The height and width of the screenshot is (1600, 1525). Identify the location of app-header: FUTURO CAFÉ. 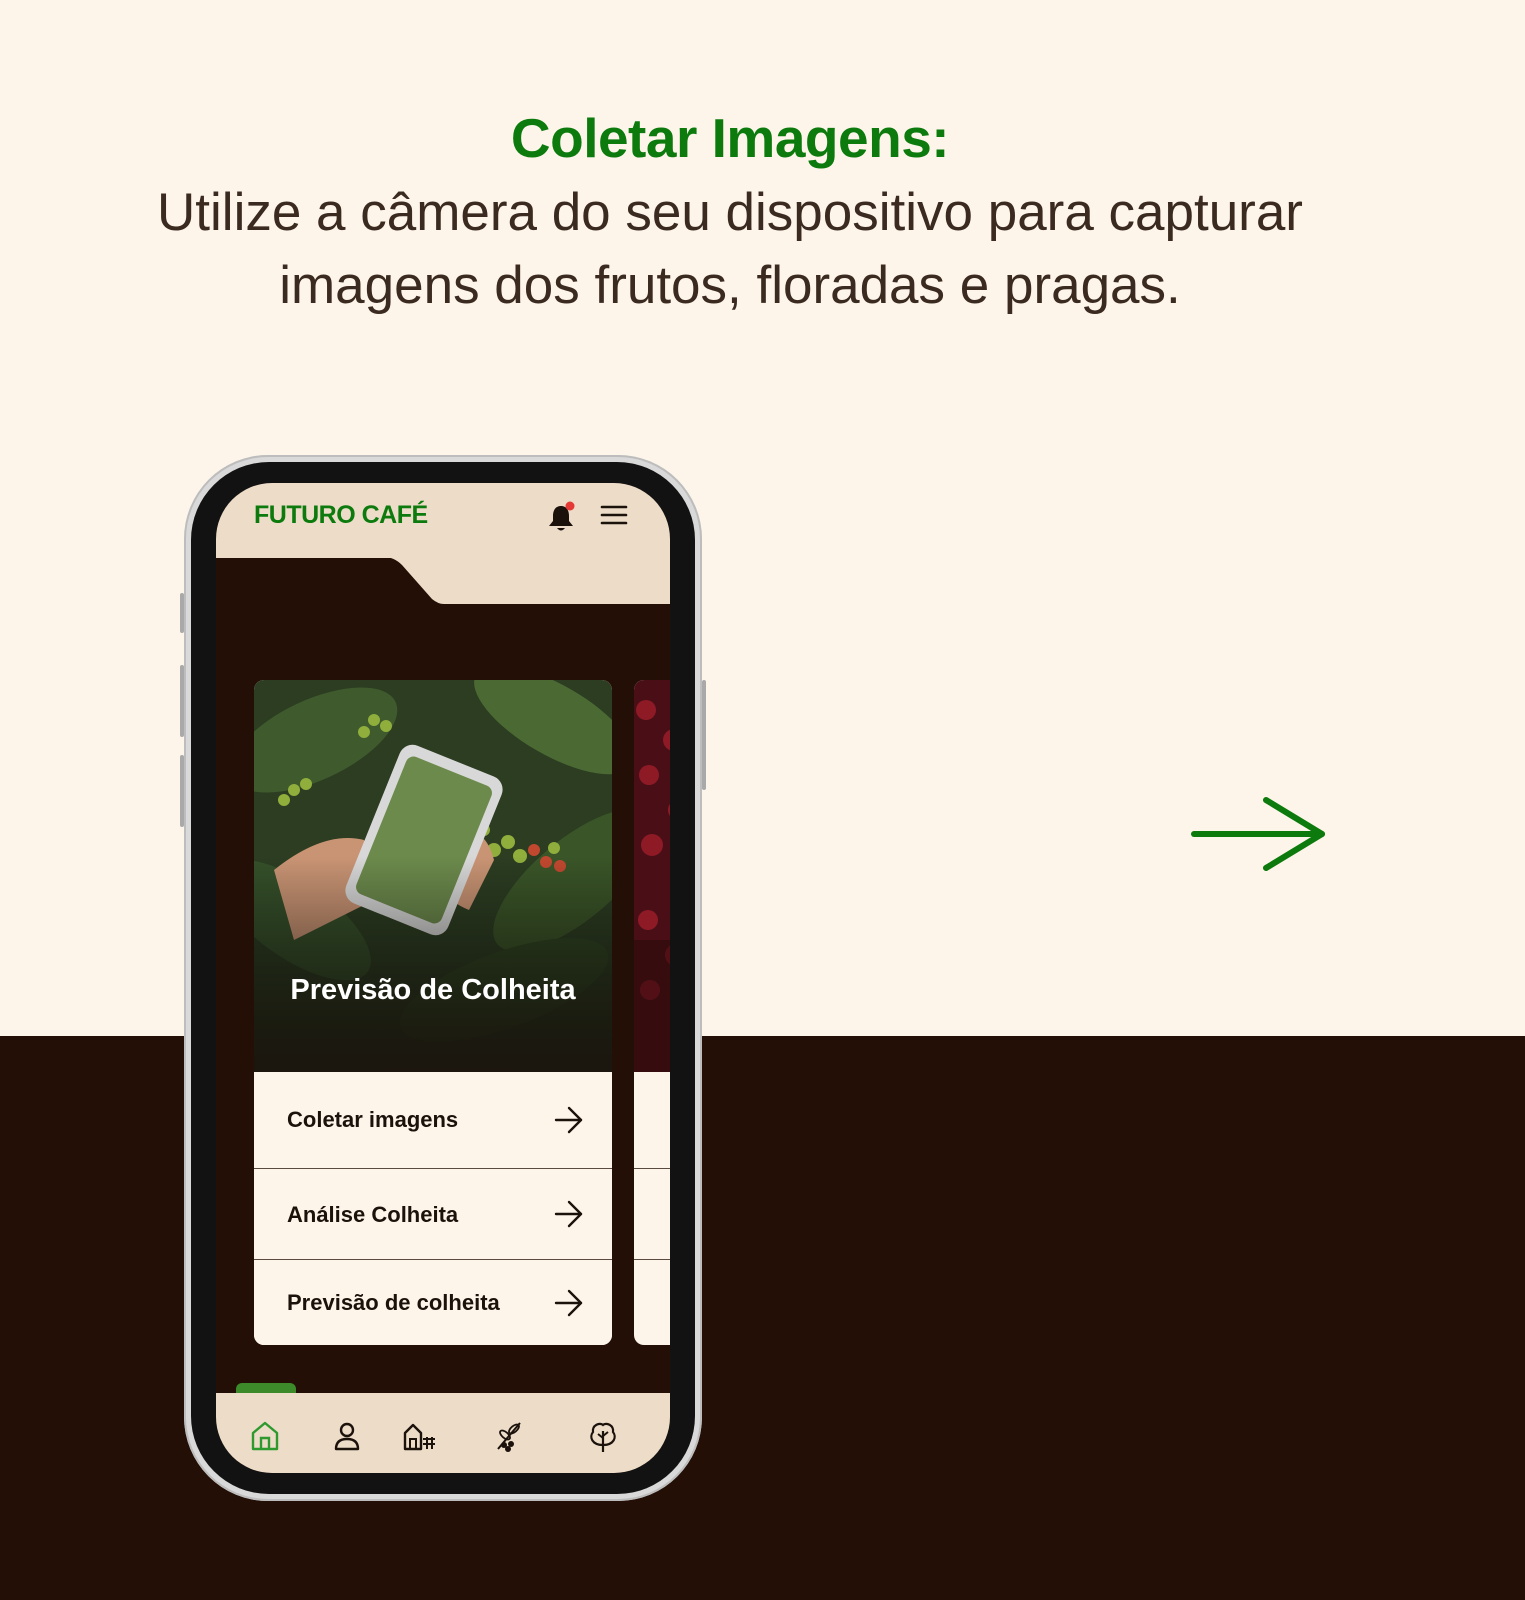
(443, 520).